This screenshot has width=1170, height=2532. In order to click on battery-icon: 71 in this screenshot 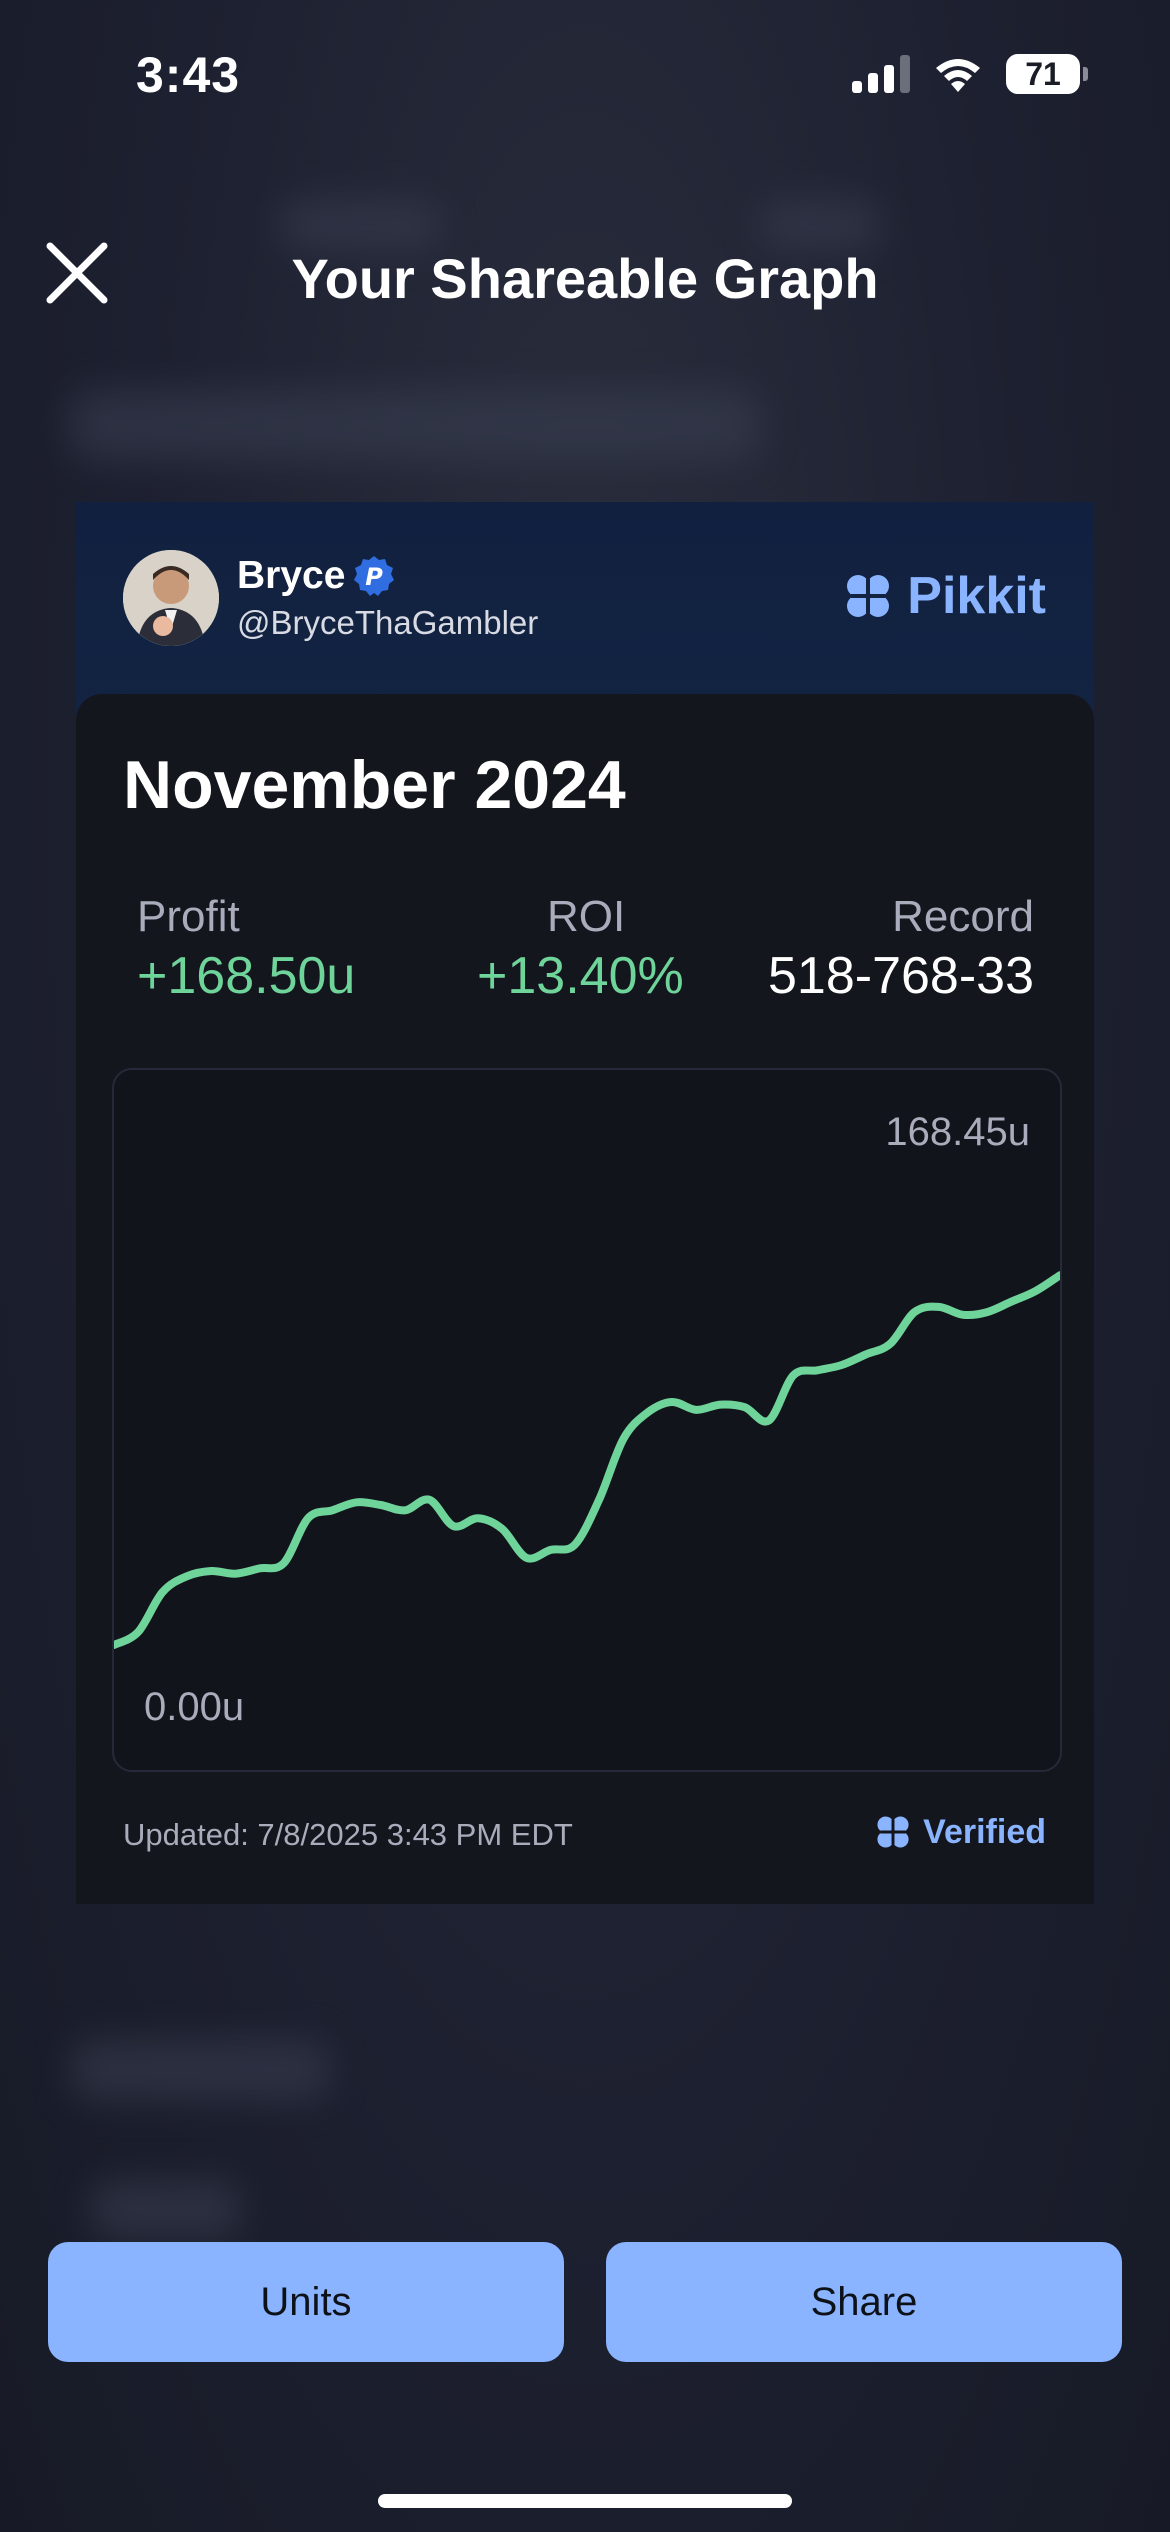, I will do `click(1047, 74)`.